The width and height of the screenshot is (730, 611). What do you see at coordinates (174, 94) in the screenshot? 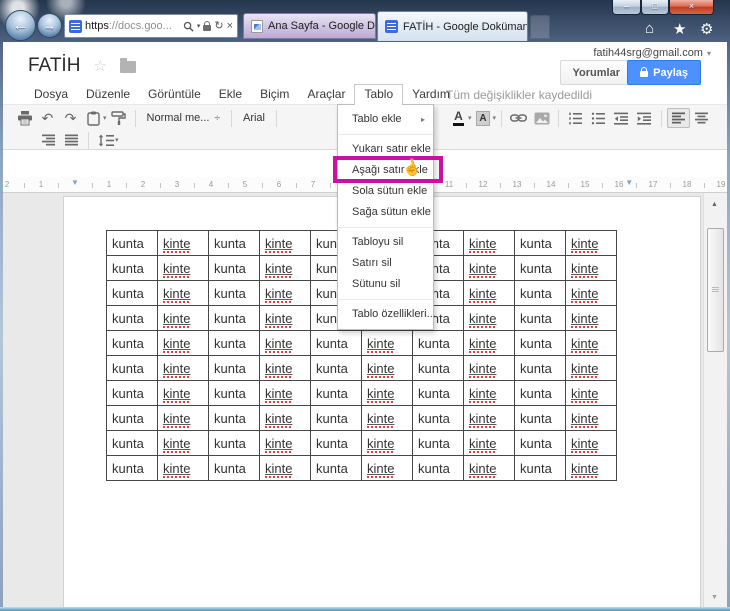
I see `menubar-item-görüntüle: Görüntüle` at bounding box center [174, 94].